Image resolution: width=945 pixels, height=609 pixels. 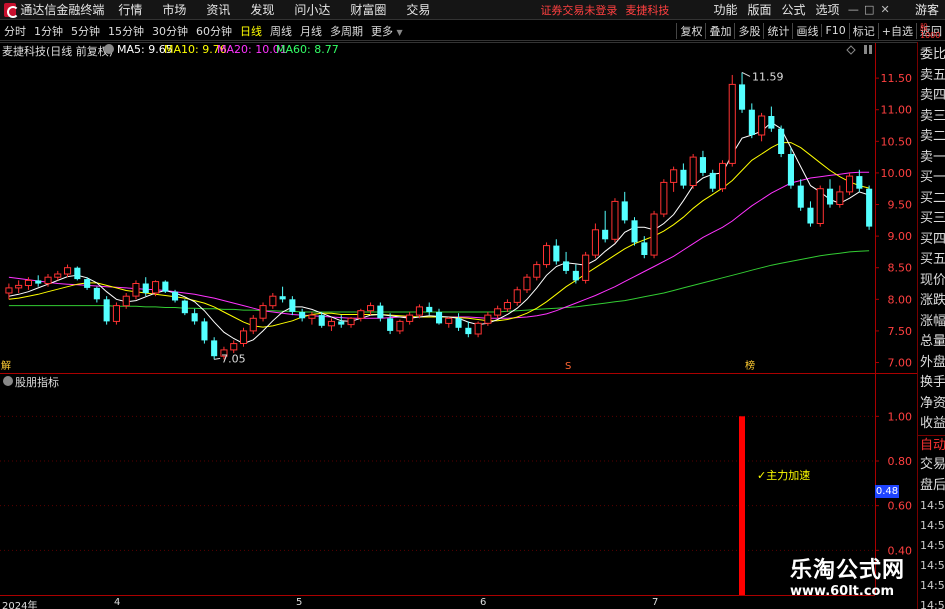 I want to click on side-item-afterhours: 盘后, so click(x=931, y=486).